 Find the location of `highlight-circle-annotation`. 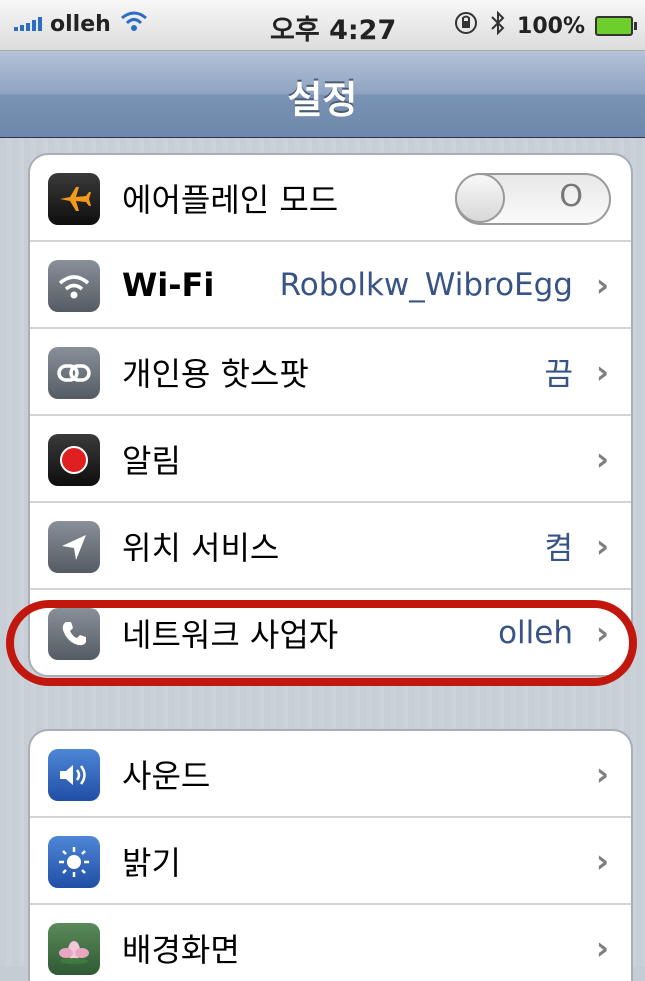

highlight-circle-annotation is located at coordinates (321, 643).